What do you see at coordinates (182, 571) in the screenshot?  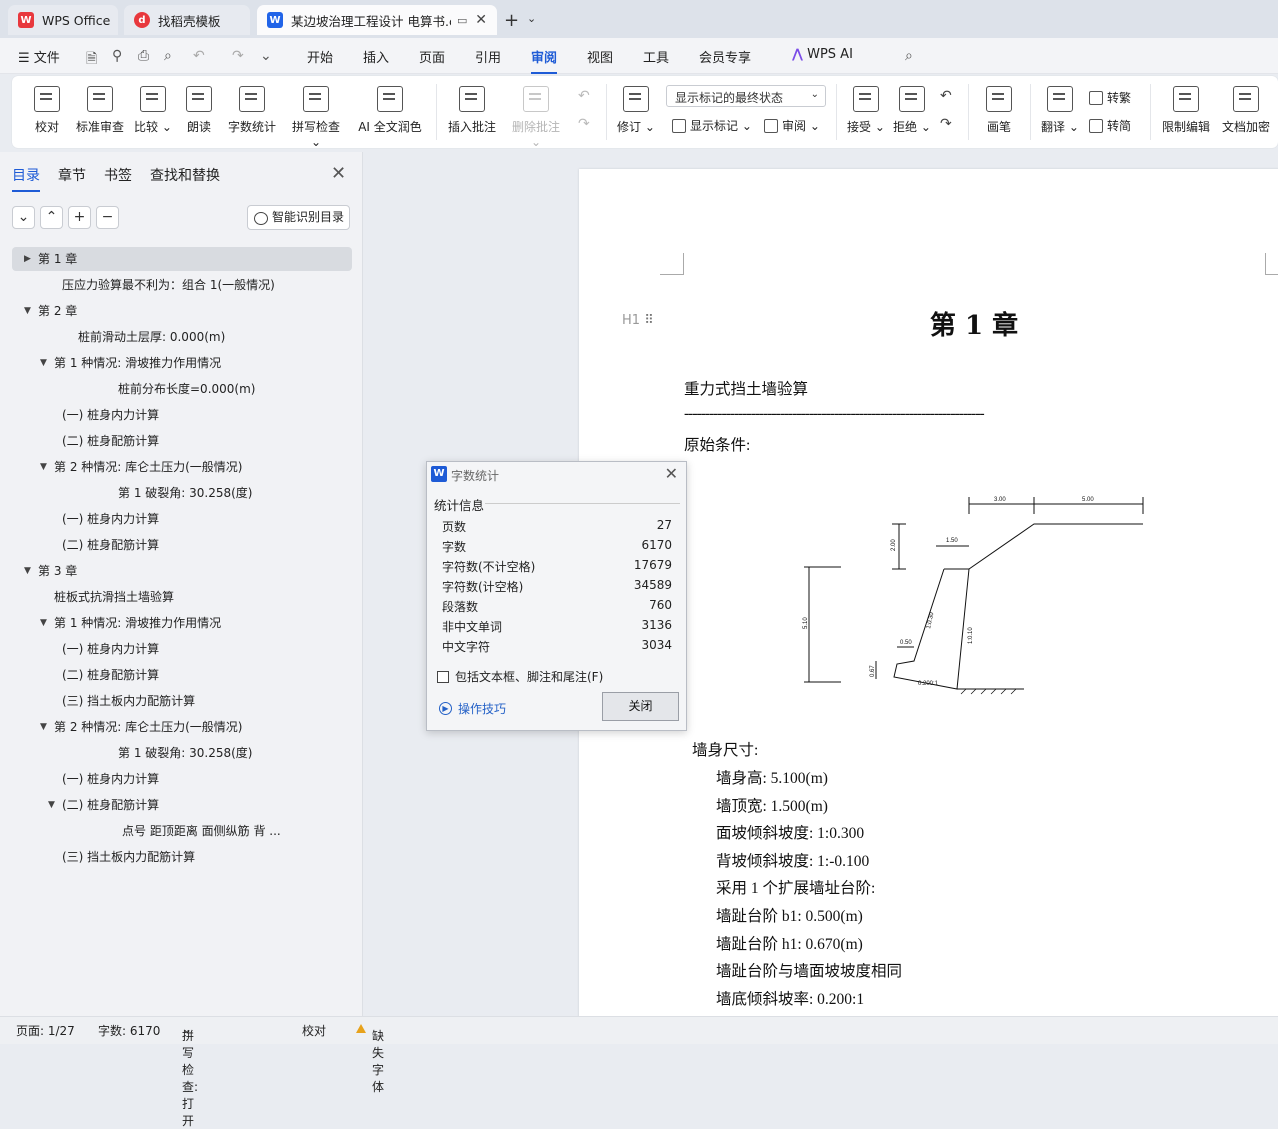 I see `toc-item: ▼ 第 3 章` at bounding box center [182, 571].